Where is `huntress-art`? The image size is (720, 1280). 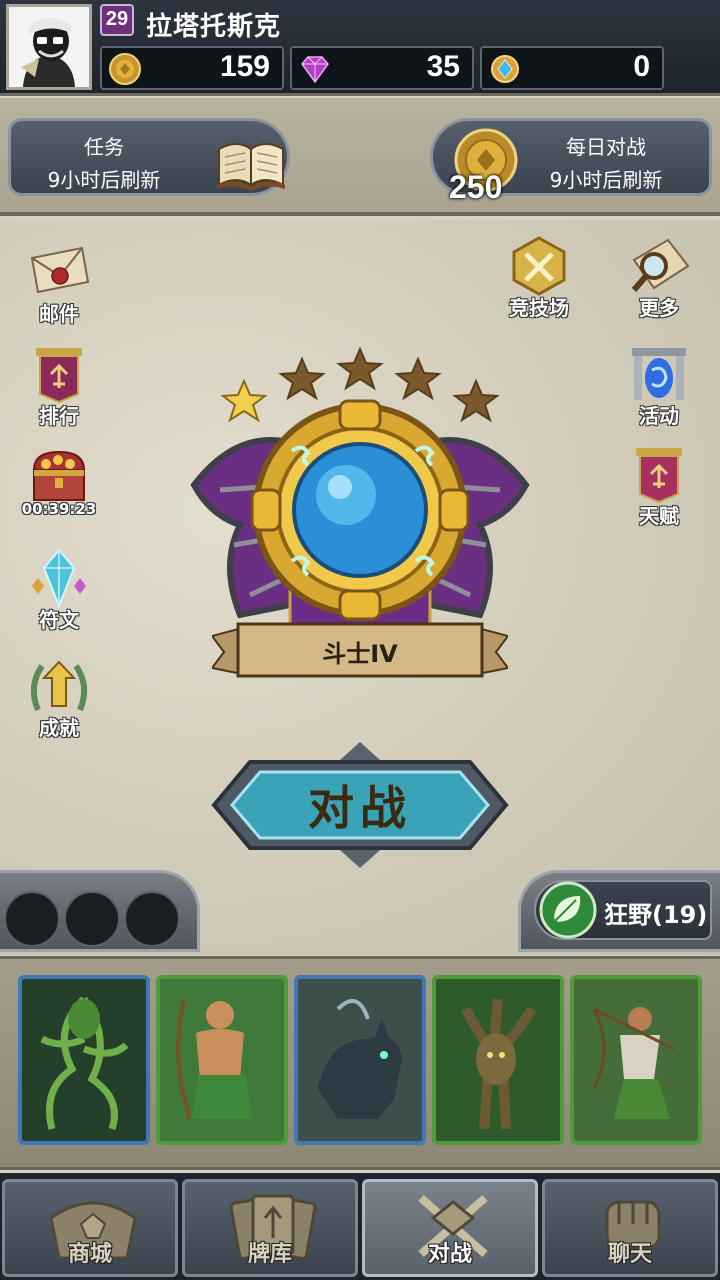 huntress-art is located at coordinates (636, 1060).